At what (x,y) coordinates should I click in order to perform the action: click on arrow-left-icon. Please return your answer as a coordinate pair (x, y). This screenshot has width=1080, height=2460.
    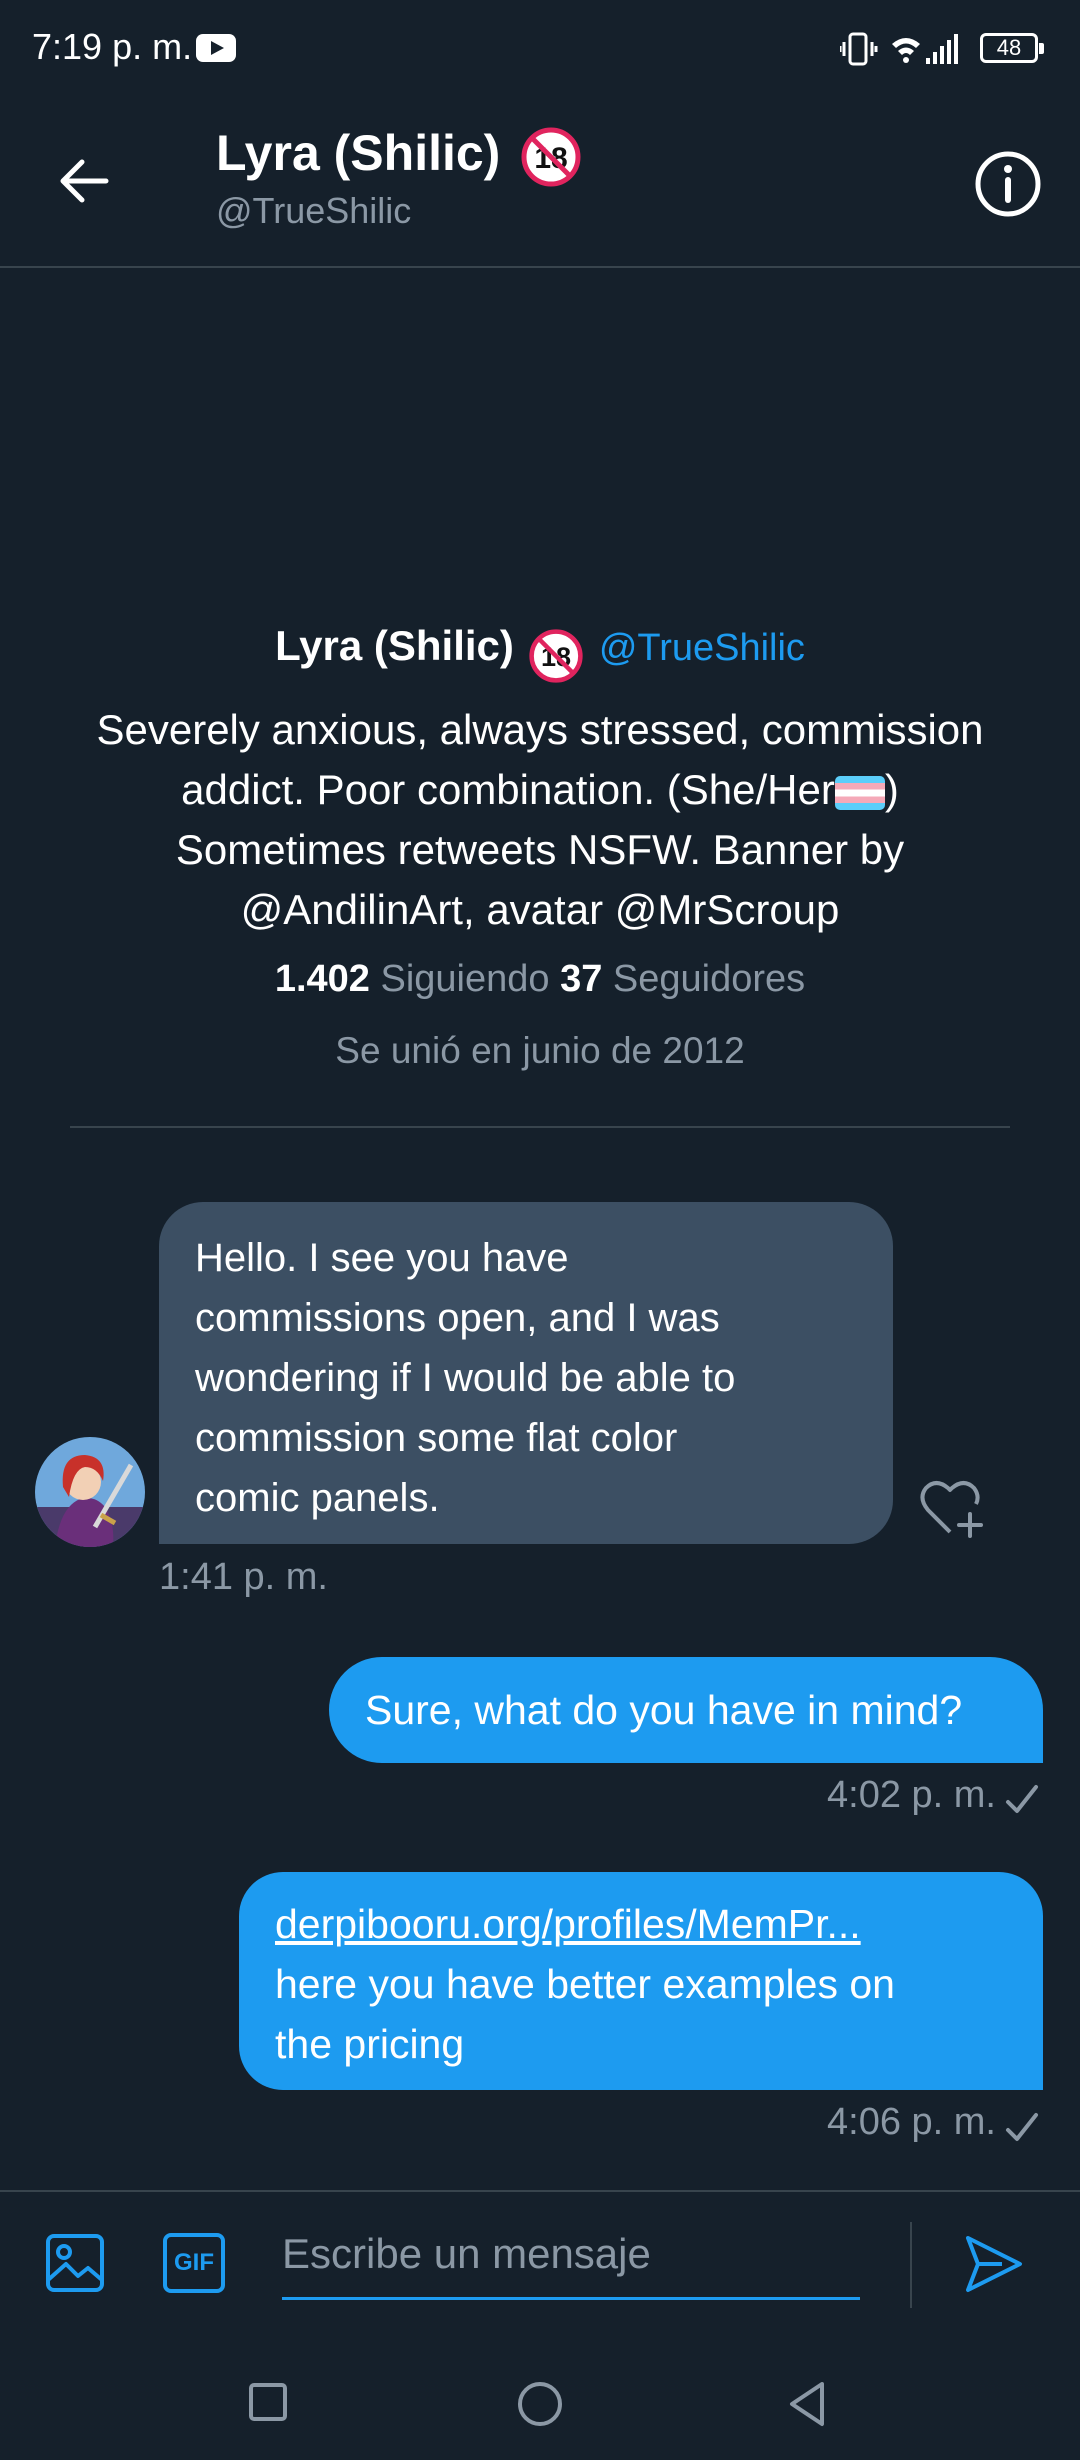
    Looking at the image, I should click on (84, 181).